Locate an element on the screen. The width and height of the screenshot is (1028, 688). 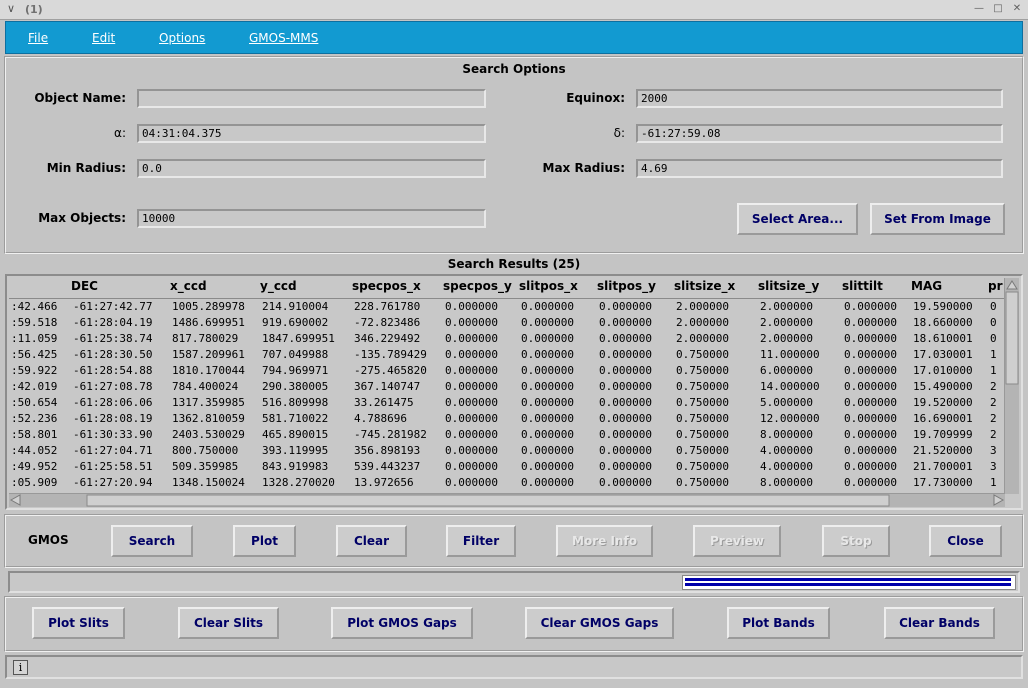
table-cell: -61:27:08.78 is located at coordinates (113, 386).